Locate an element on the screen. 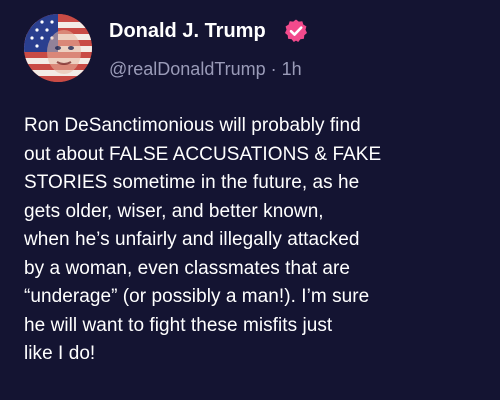  author-display-name: Donald J. Trump is located at coordinates (187, 31).